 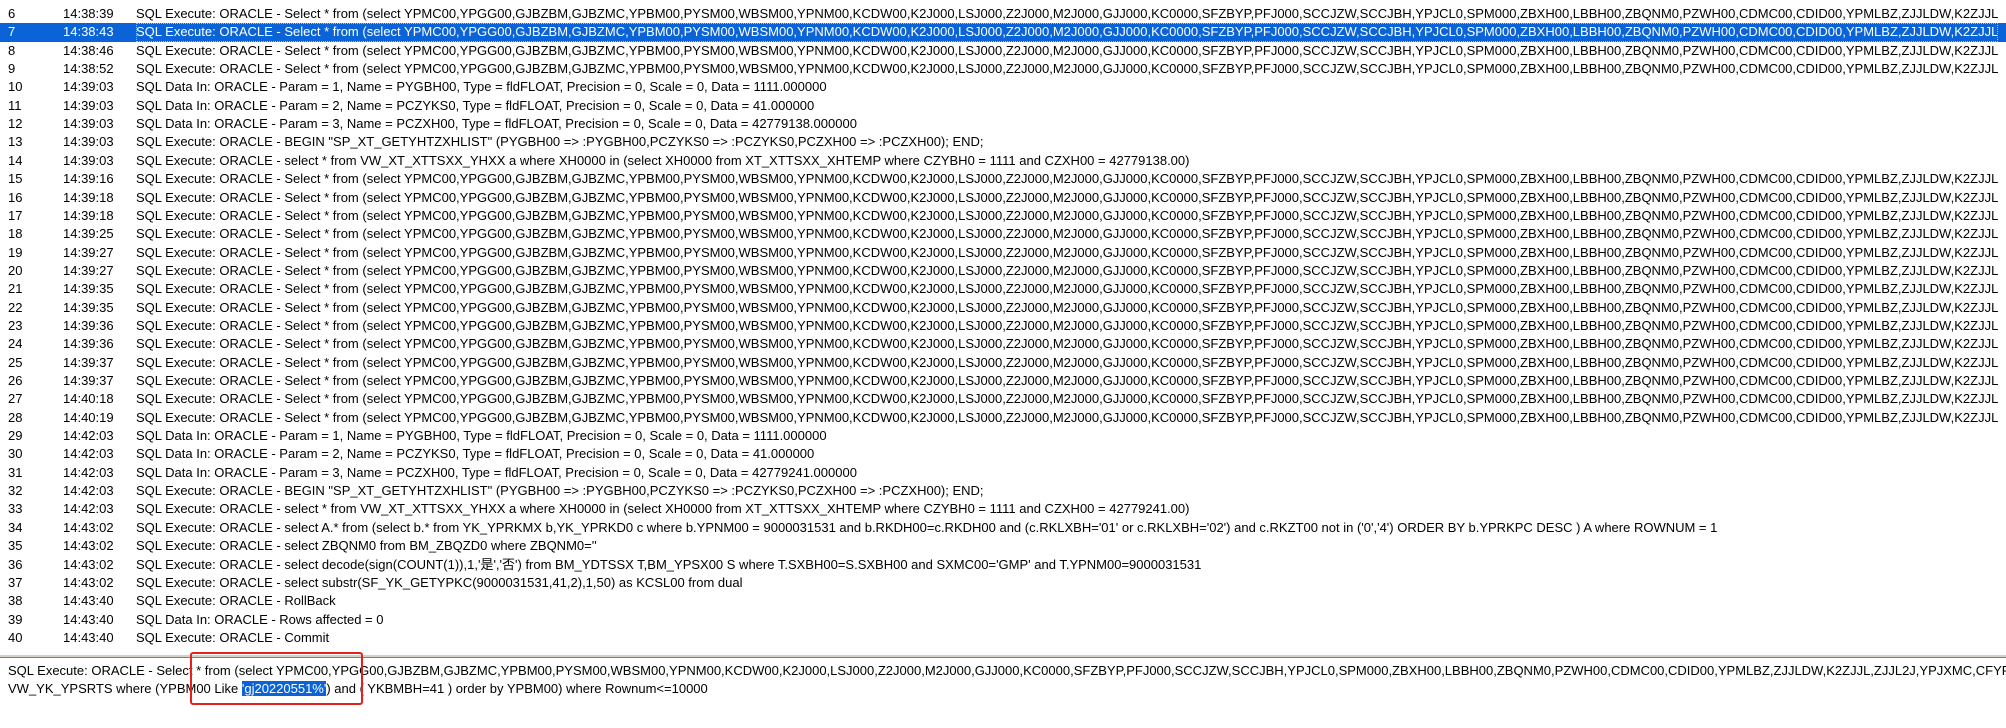 I want to click on log-row: 38 14:43:40 SQL Execute: ORACLE - RollBack, so click(x=1003, y=601).